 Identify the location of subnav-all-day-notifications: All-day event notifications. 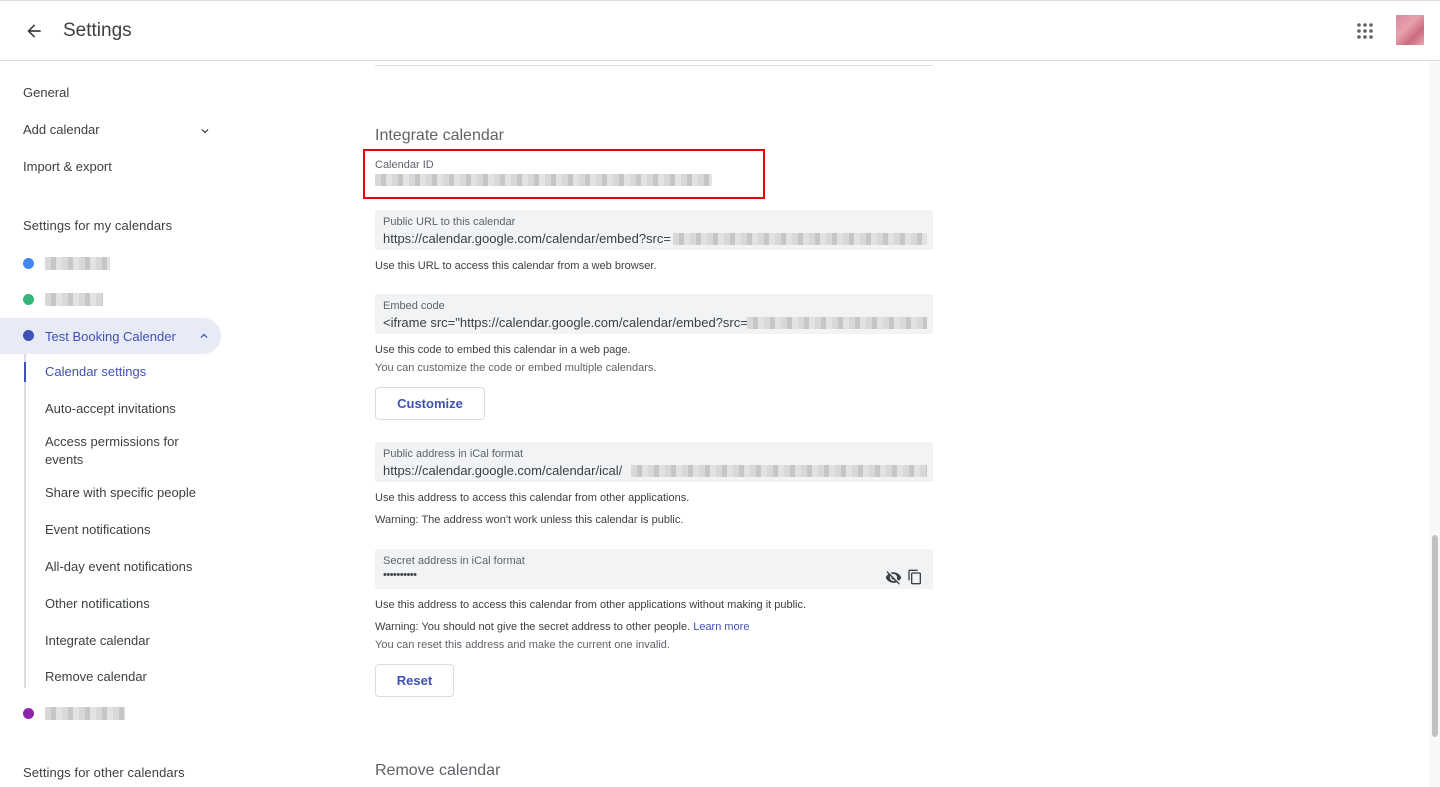
(130, 567).